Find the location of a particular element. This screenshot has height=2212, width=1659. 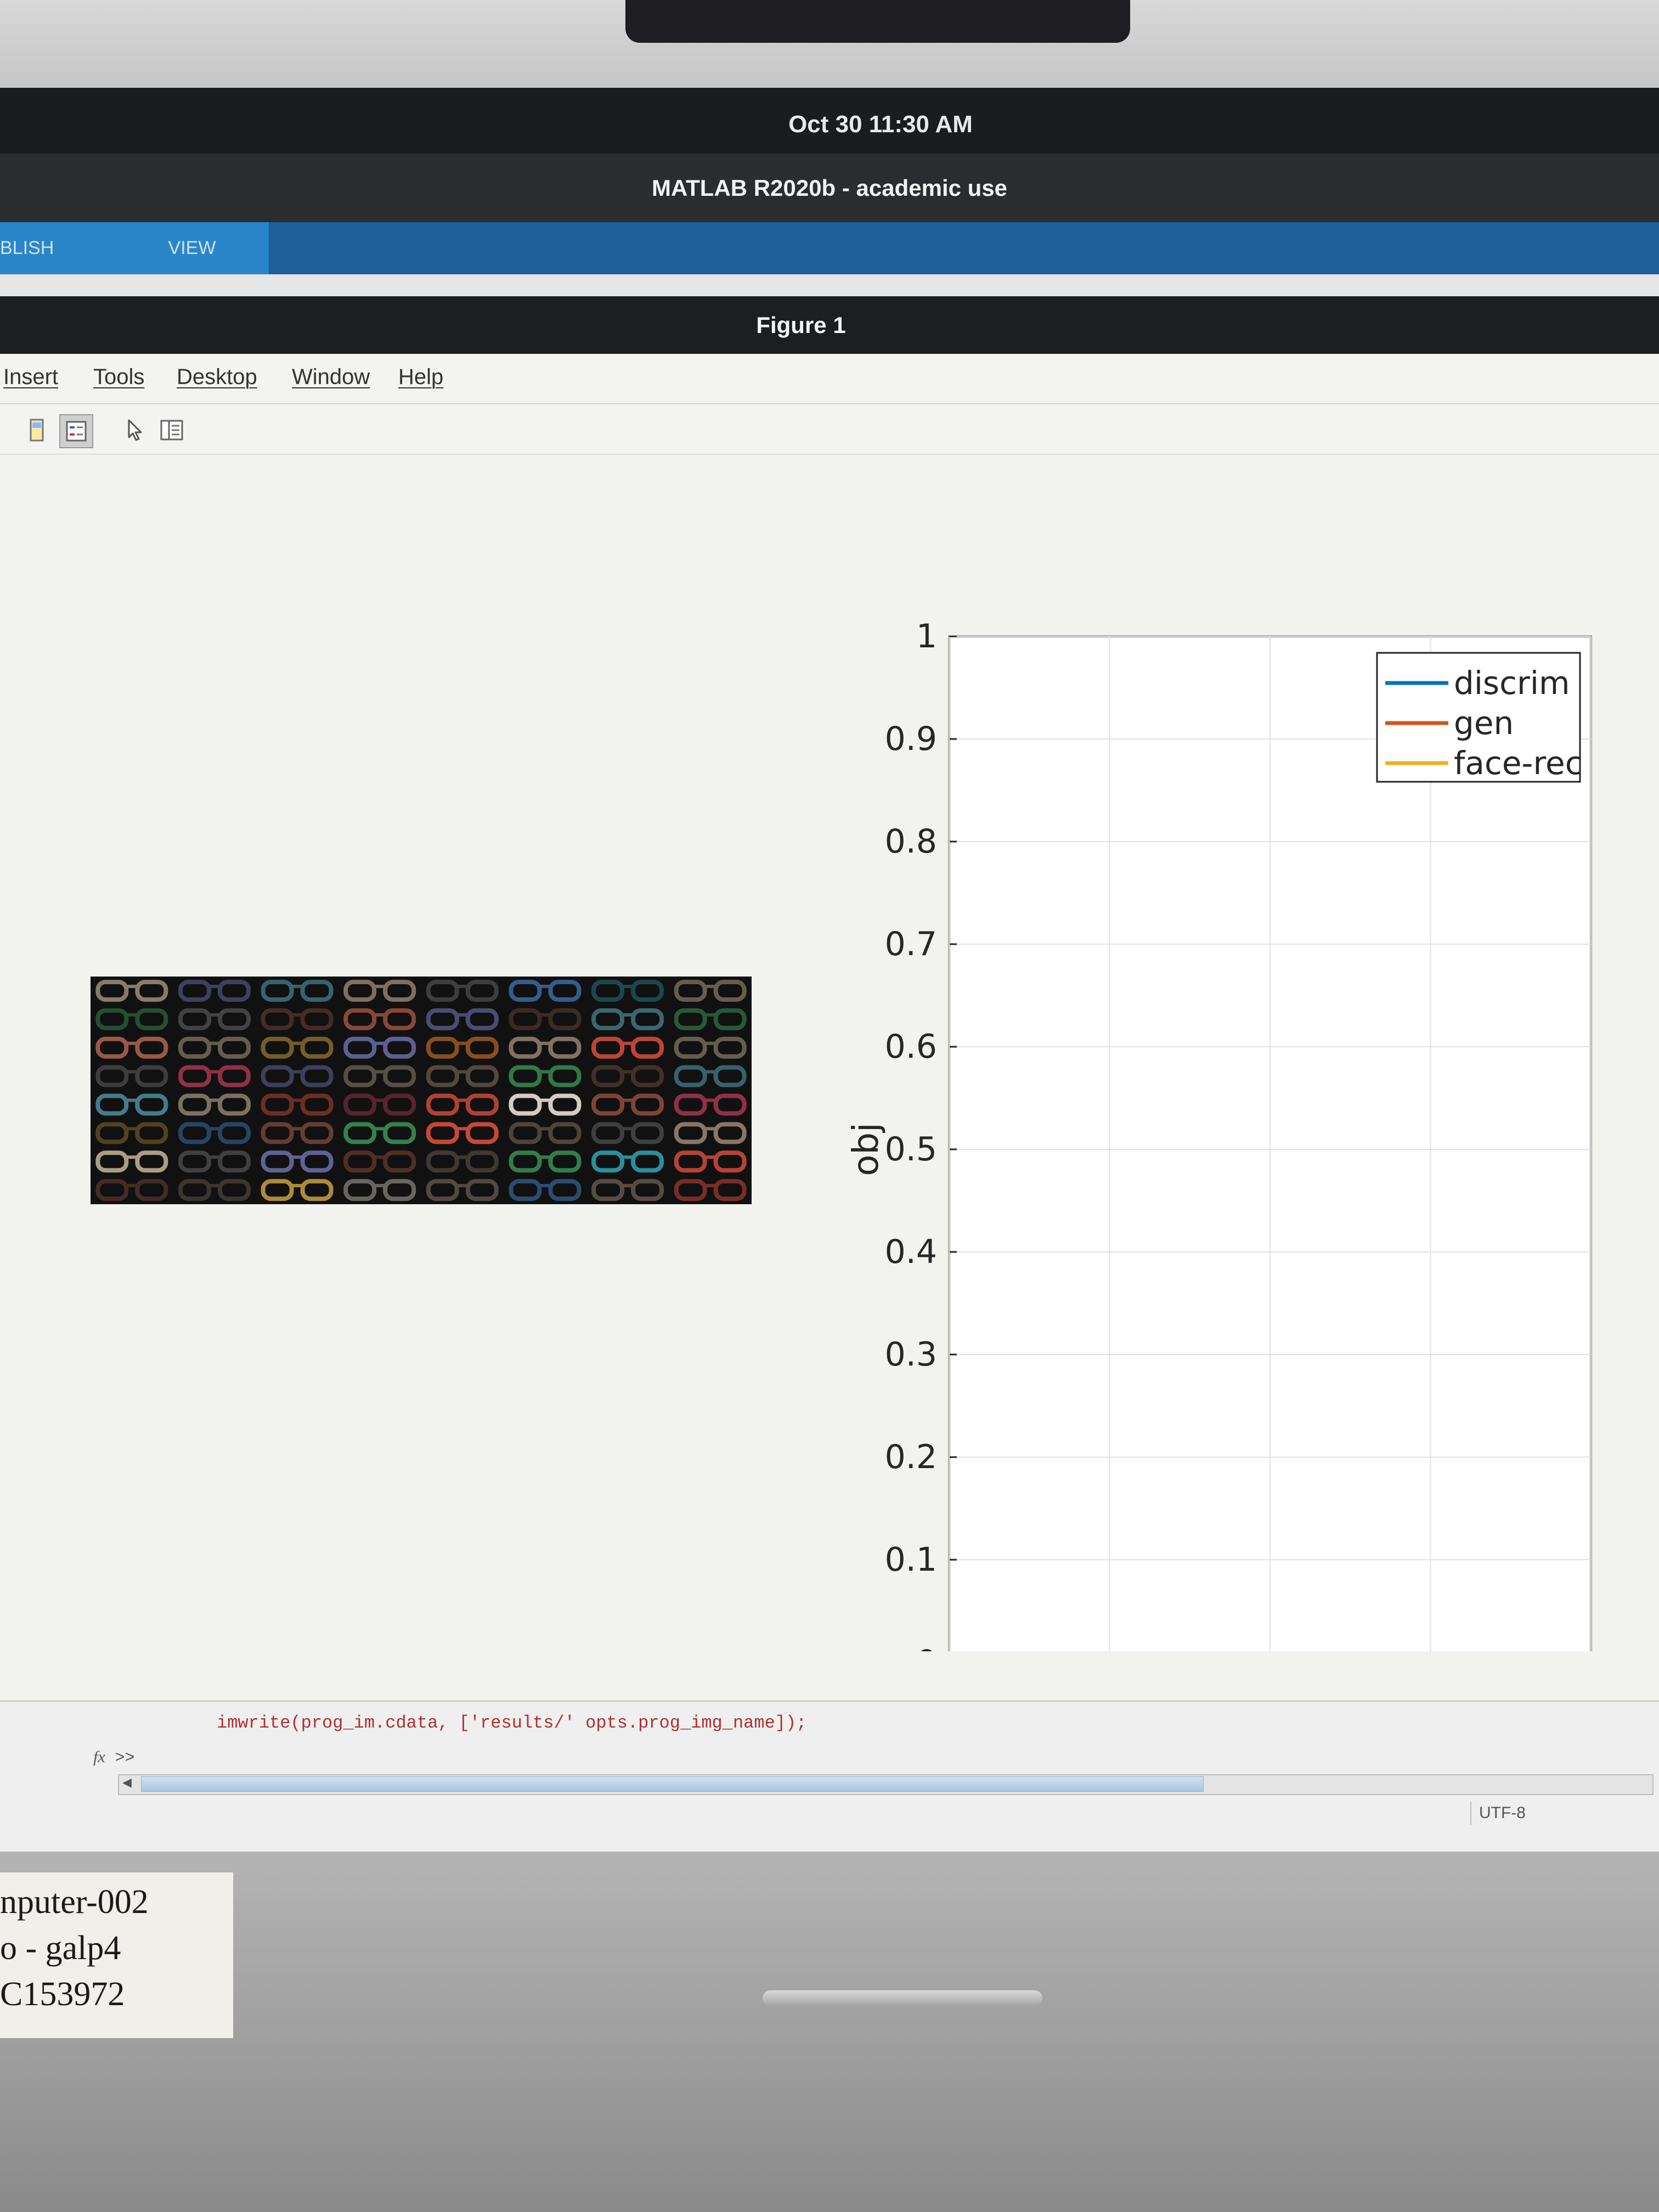

y-tick-label: 0.6 is located at coordinates (911, 1047).